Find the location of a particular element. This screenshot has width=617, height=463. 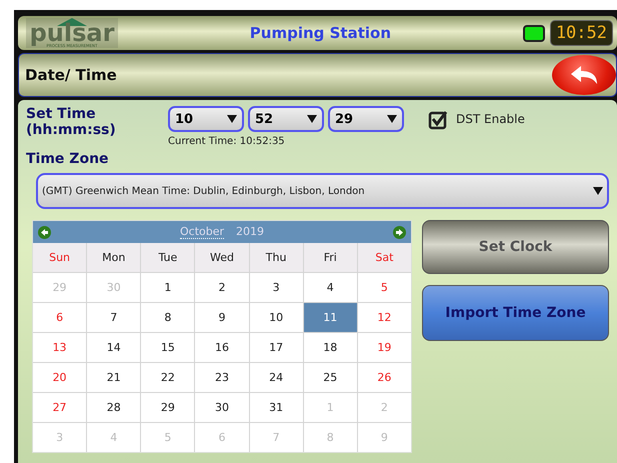

calendar-day: 14 is located at coordinates (113, 347).